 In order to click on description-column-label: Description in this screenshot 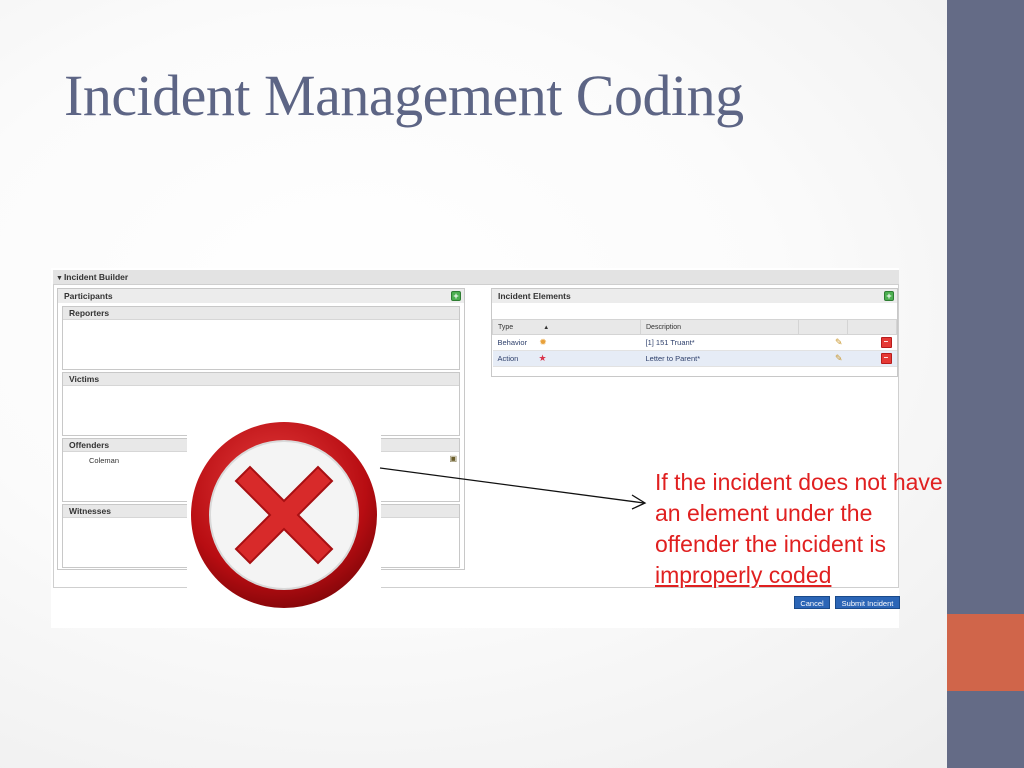, I will do `click(664, 327)`.